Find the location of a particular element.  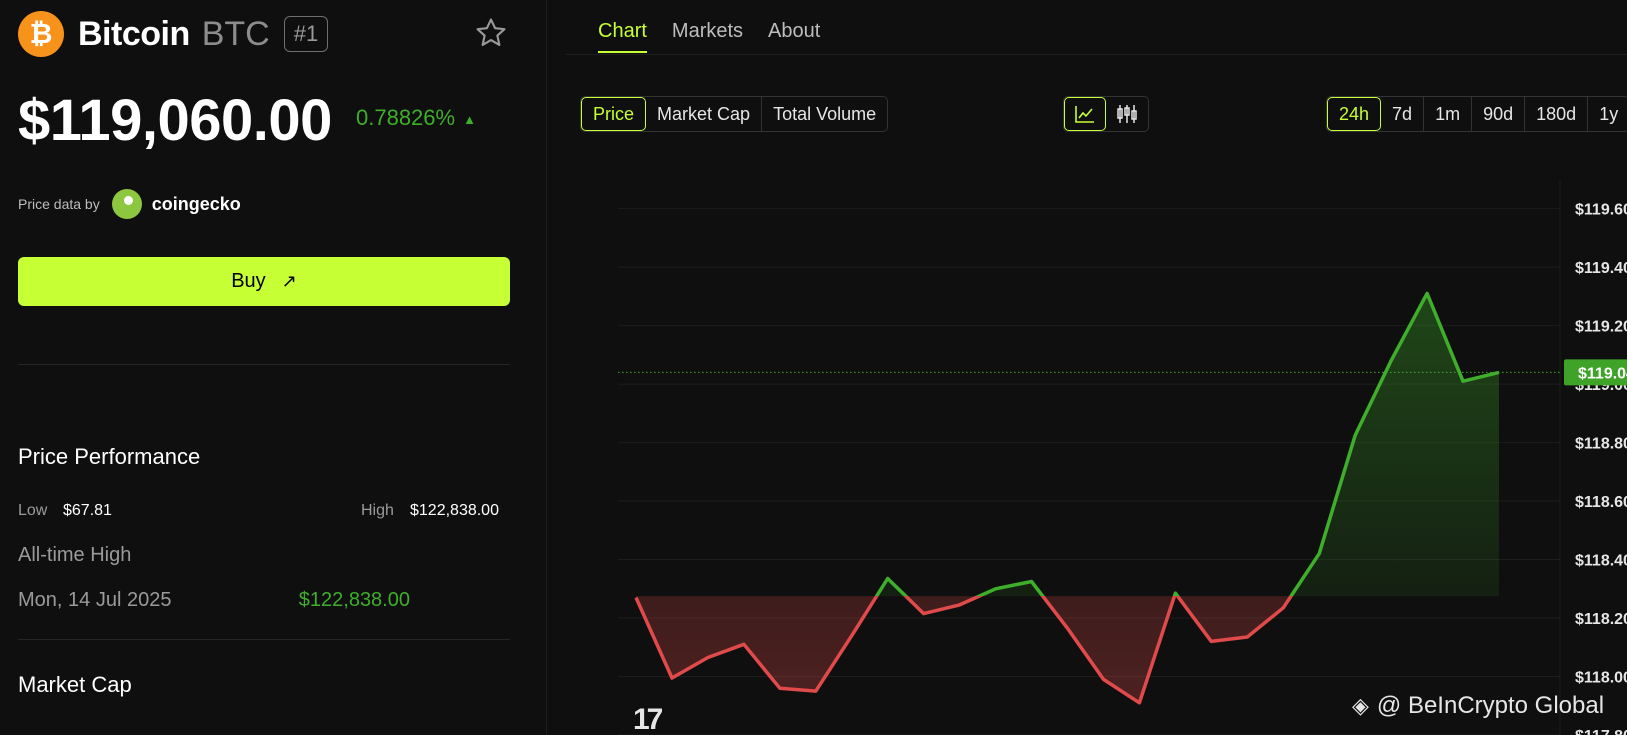

watermark: ◈ @ BeInCrypto Global is located at coordinates (1478, 706).